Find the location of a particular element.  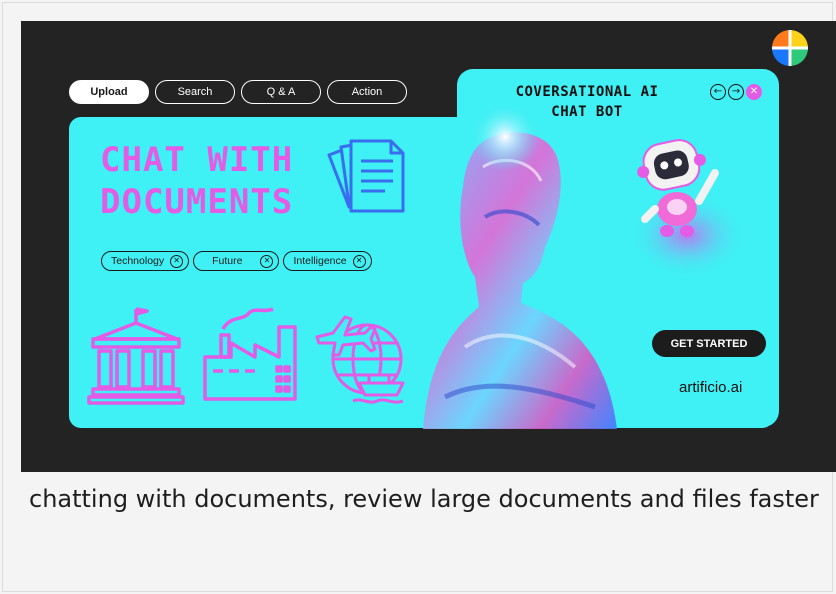

bank-building-icon is located at coordinates (136, 356).